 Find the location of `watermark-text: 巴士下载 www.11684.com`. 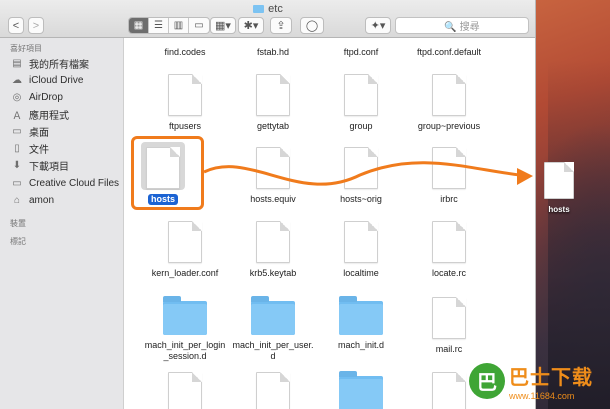

watermark-text: 巴士下载 www.11684.com is located at coordinates (551, 381).